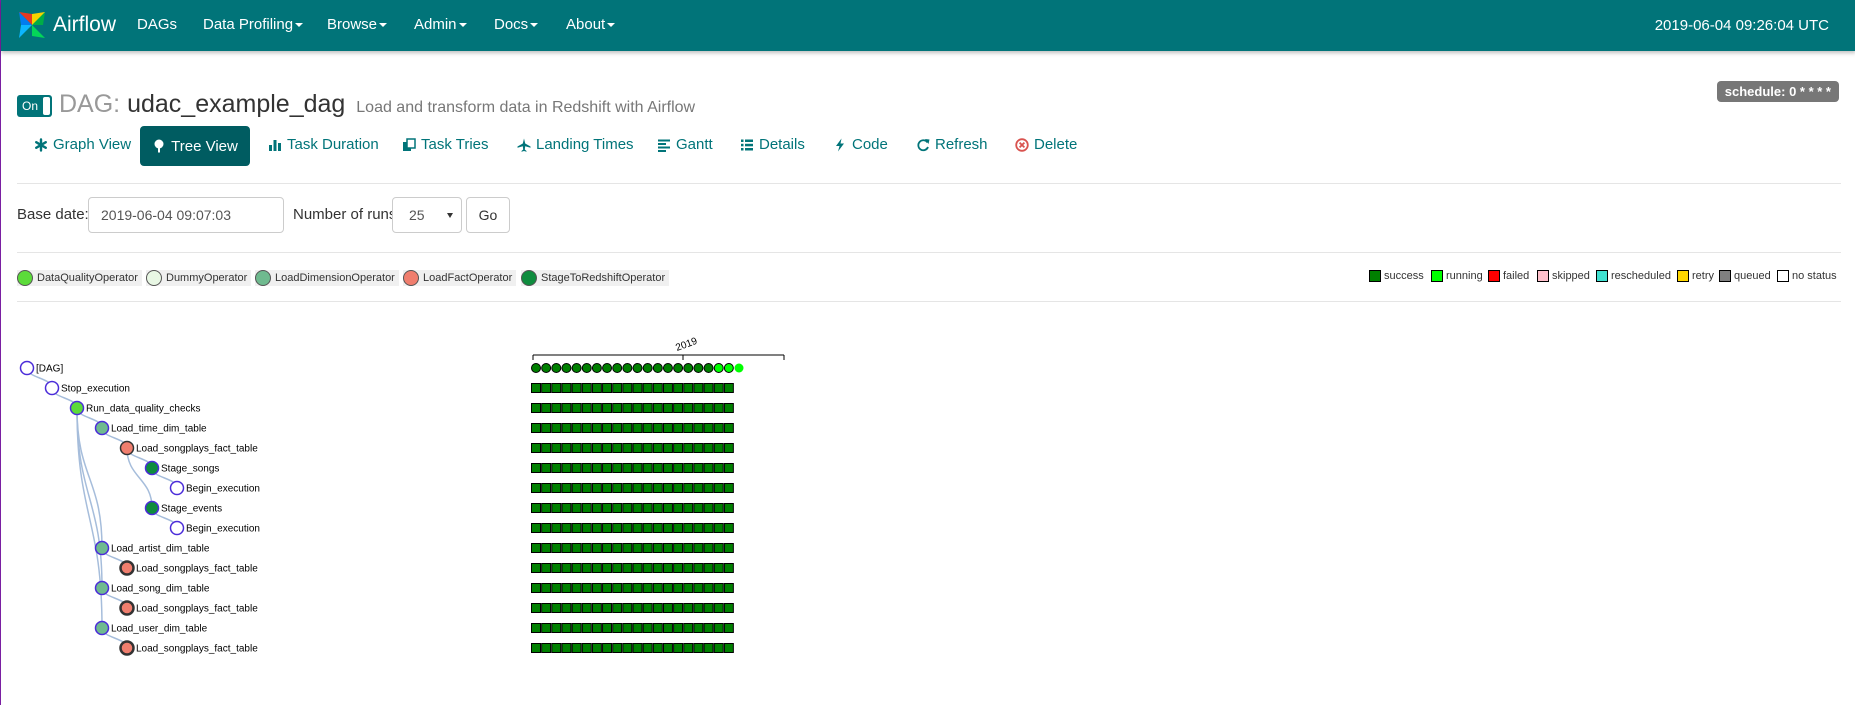 The height and width of the screenshot is (705, 1855). I want to click on tab-tree-view: Tree View, so click(195, 146).